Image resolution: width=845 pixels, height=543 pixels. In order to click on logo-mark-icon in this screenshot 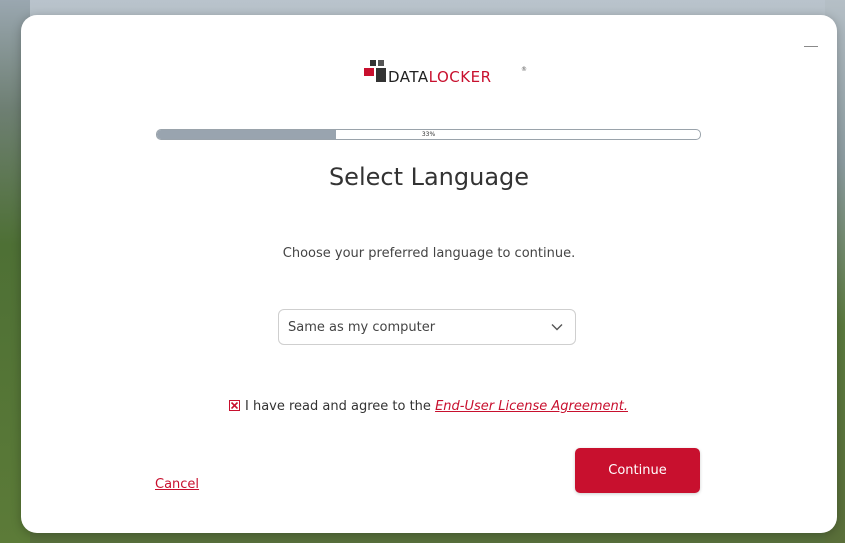, I will do `click(377, 73)`.